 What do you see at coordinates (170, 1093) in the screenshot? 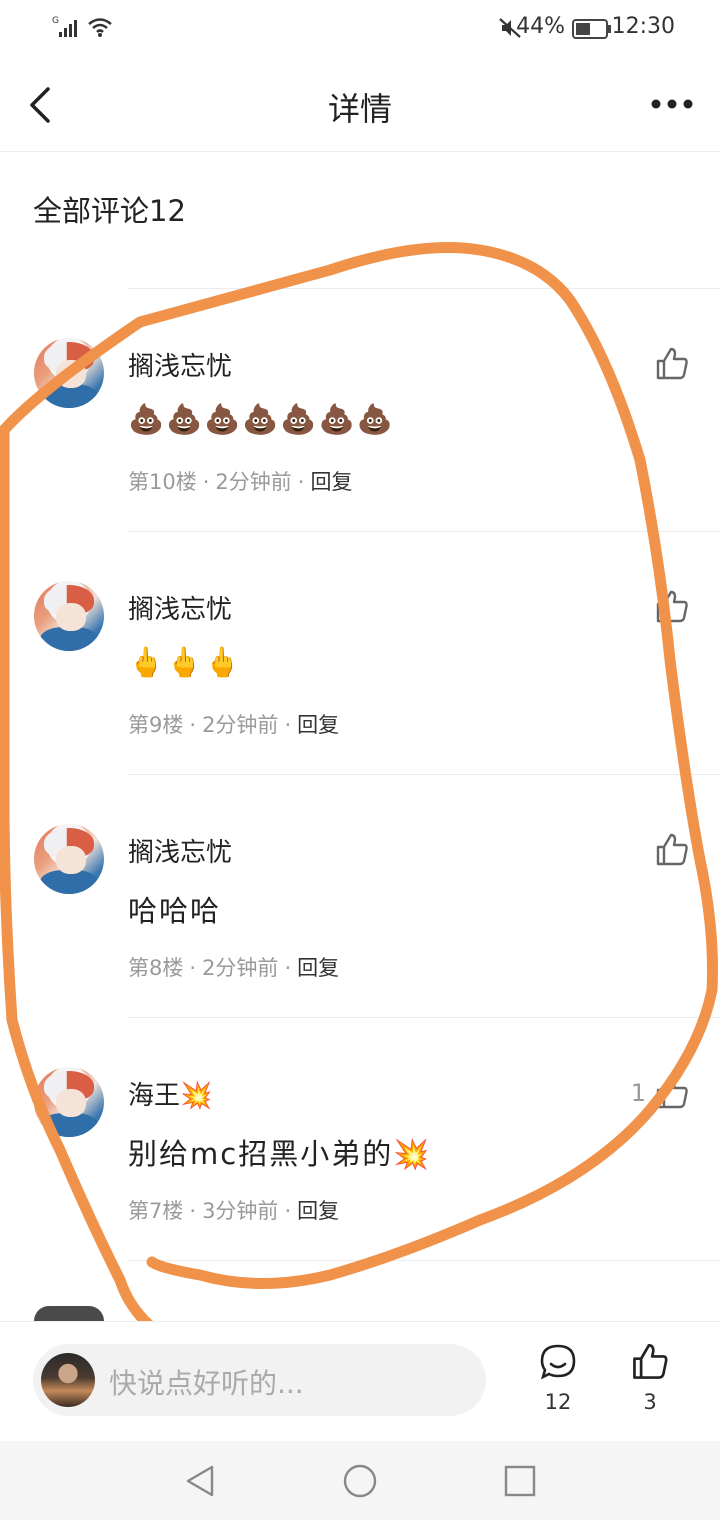
I see `comment-username: 海王💥` at bounding box center [170, 1093].